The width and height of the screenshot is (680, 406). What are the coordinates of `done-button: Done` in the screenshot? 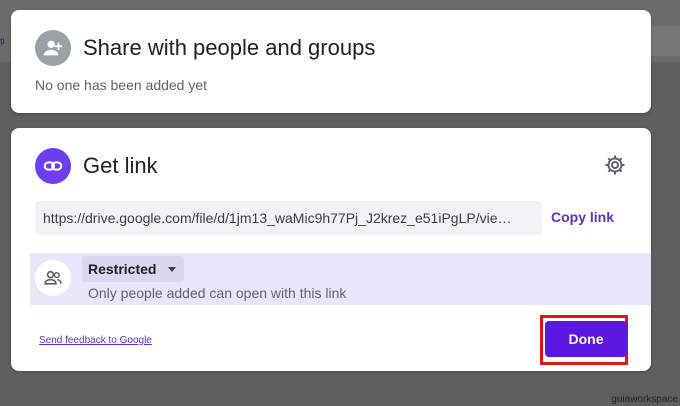 It's located at (586, 339).